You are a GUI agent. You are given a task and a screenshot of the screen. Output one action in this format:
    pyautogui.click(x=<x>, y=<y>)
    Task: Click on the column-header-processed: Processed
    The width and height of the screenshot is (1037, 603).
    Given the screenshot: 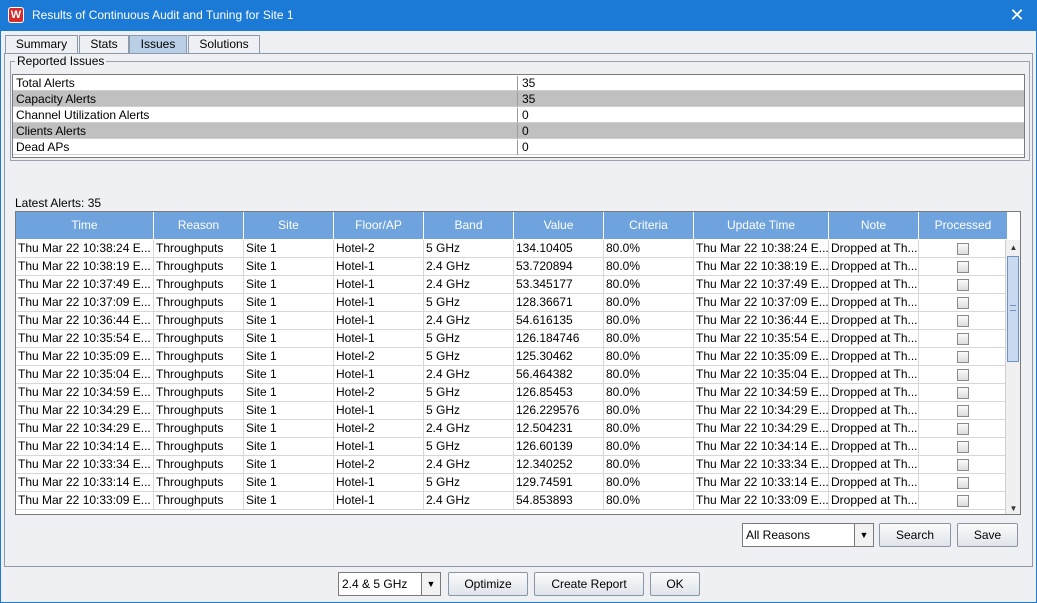 What is the action you would take?
    pyautogui.click(x=963, y=225)
    